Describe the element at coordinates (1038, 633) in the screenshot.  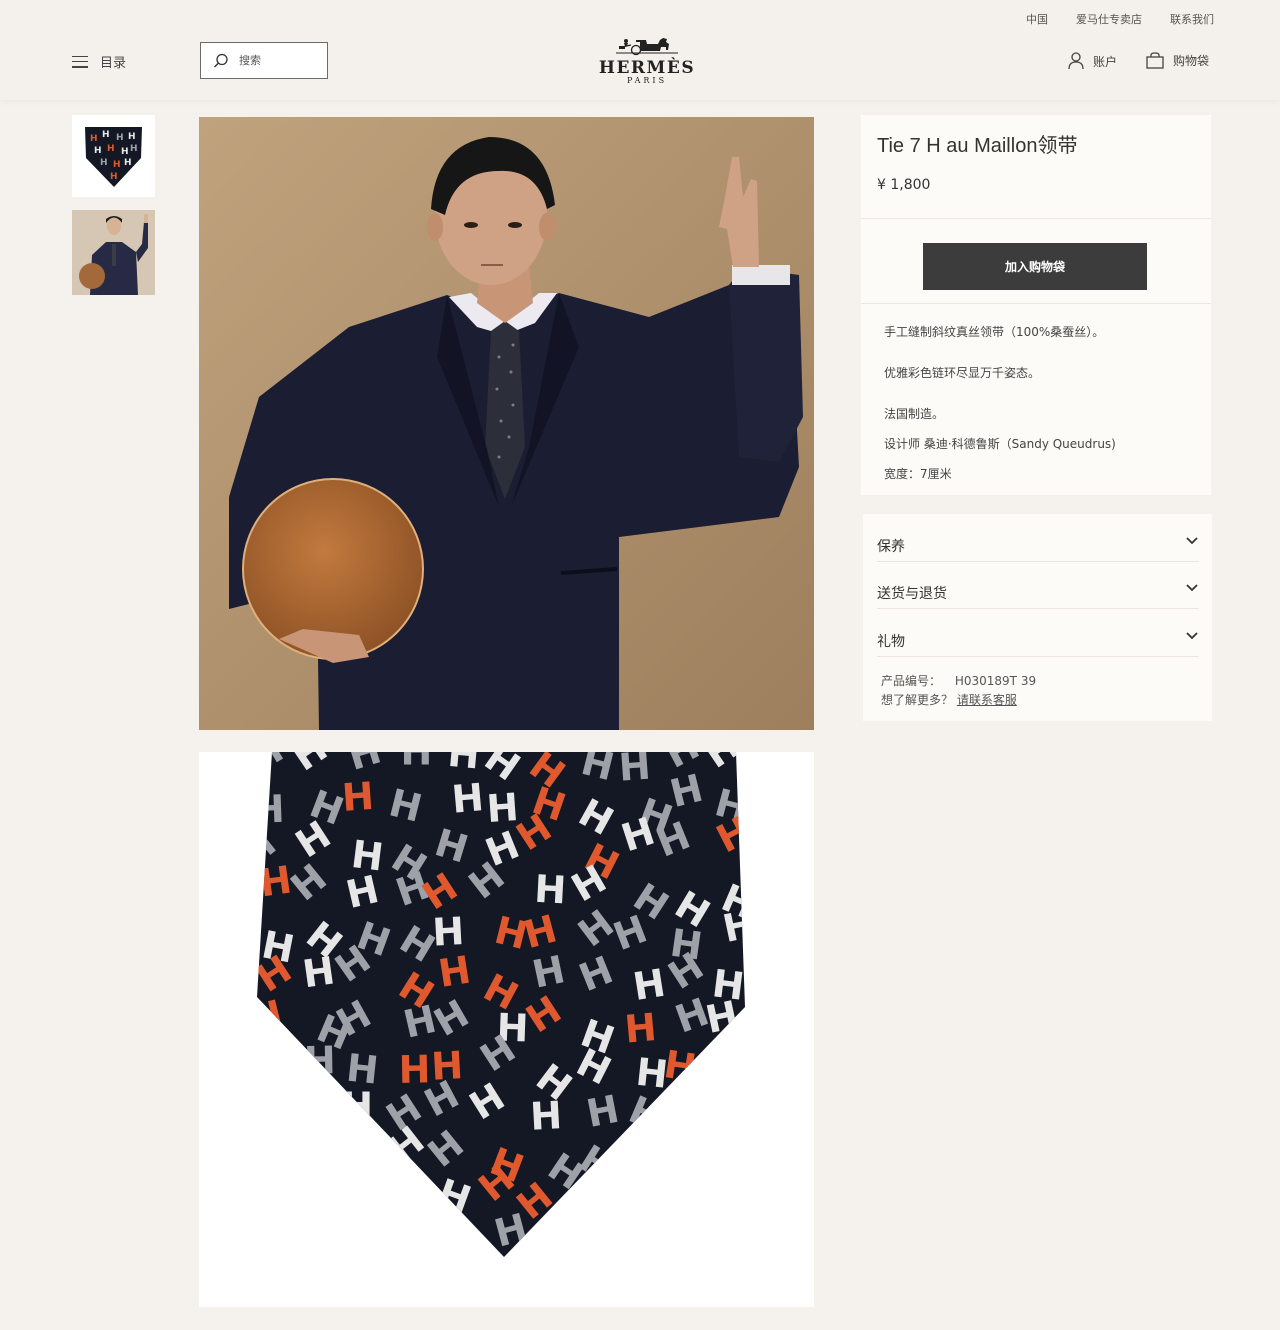
I see `accordion-gift: 礼物` at that location.